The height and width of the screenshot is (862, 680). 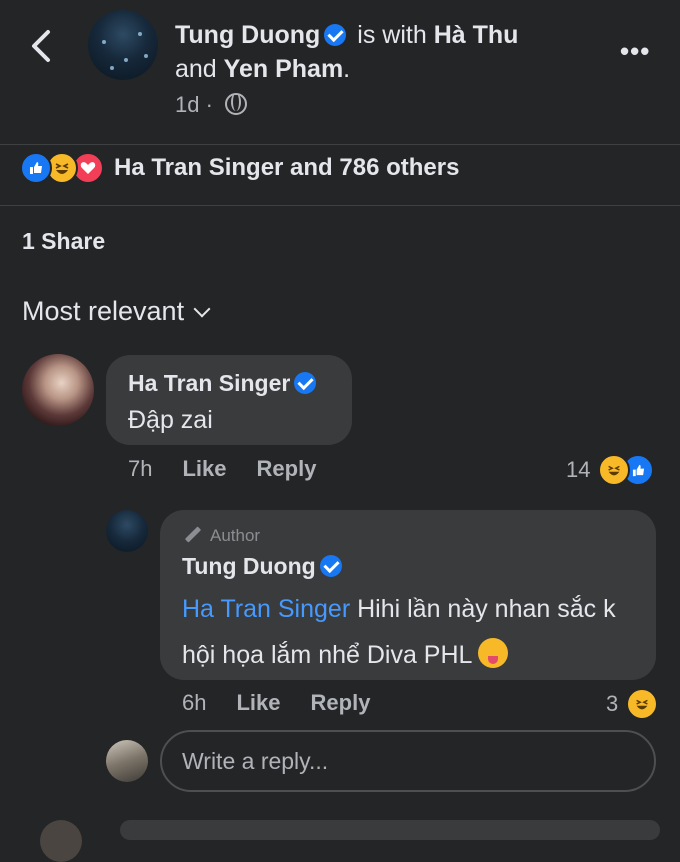 I want to click on reply-actions: 6h Like Reply, so click(x=276, y=703).